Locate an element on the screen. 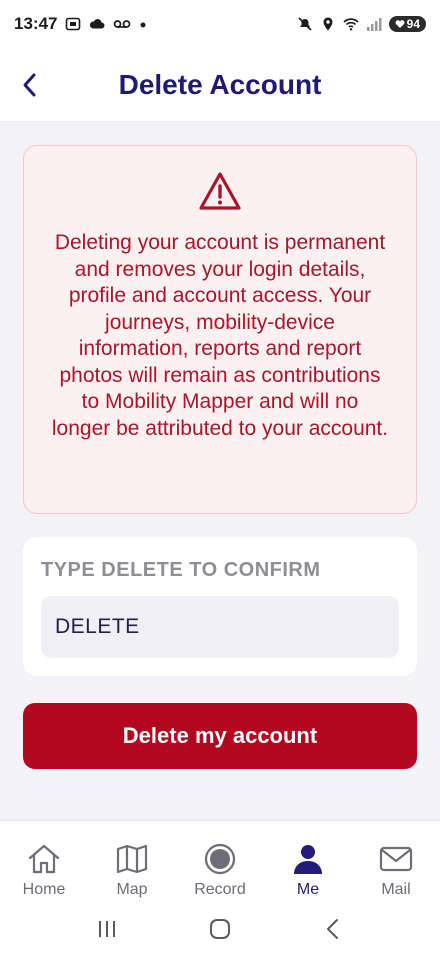  person-icon is located at coordinates (308, 859).